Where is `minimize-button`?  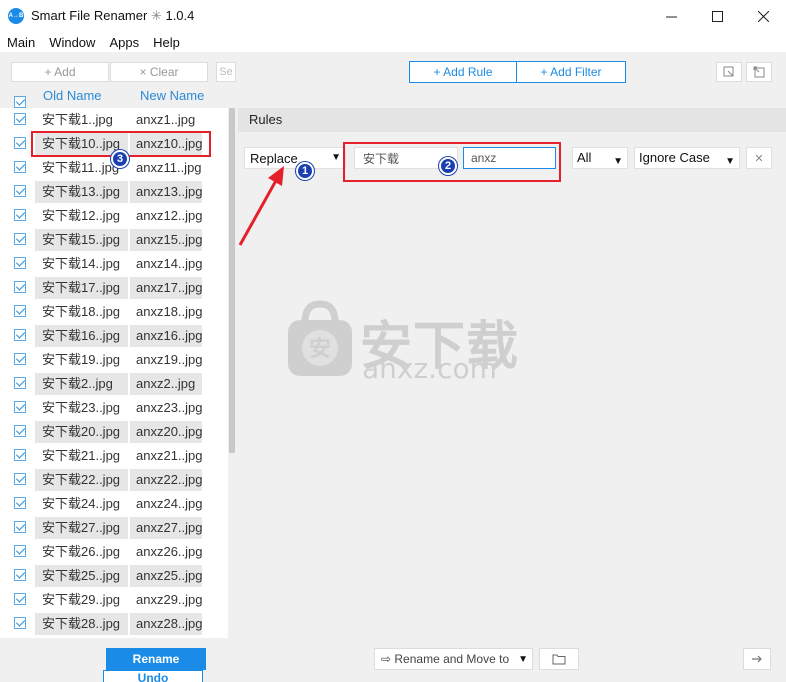 minimize-button is located at coordinates (671, 16).